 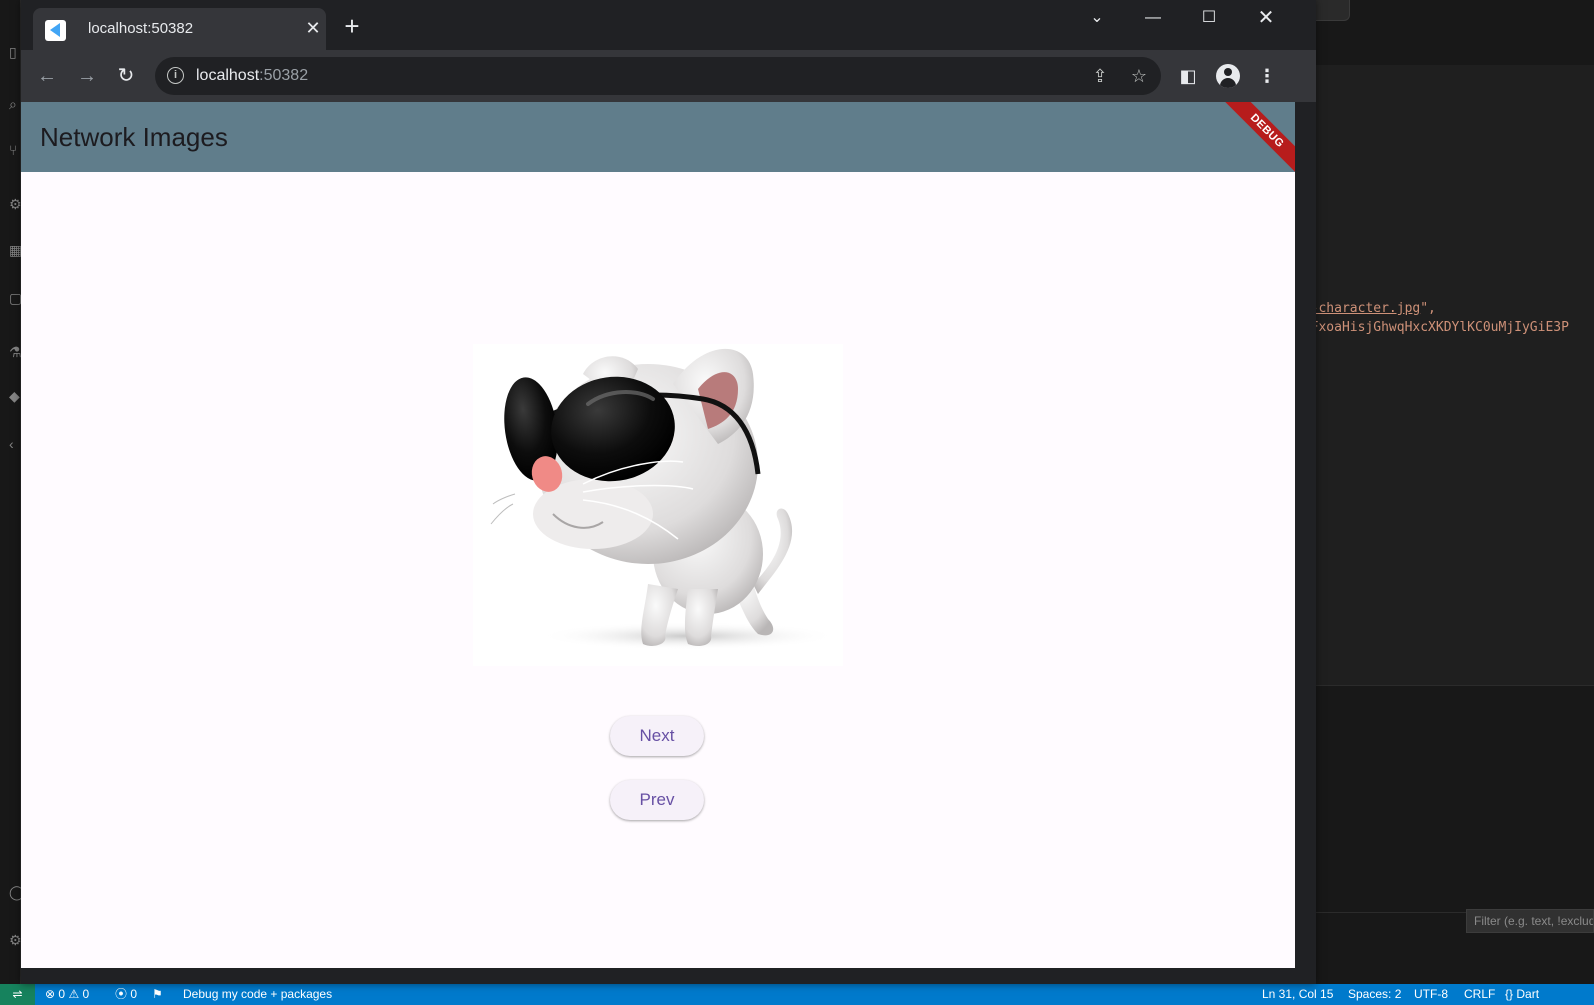 What do you see at coordinates (658, 76) in the screenshot?
I see `address-bar: i localhost:50382 ⇪ ☆` at bounding box center [658, 76].